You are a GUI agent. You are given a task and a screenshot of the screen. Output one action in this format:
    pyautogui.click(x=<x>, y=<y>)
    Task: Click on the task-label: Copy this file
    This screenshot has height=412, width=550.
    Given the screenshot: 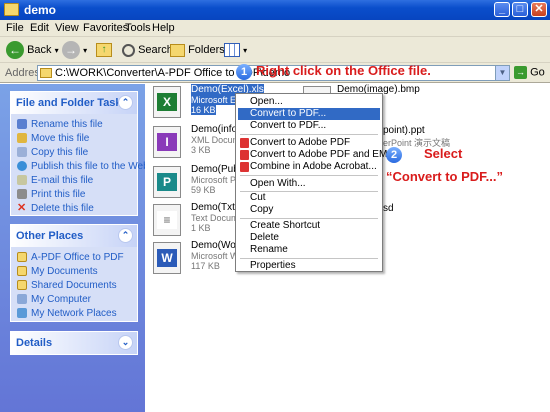 What is the action you would take?
    pyautogui.click(x=60, y=152)
    